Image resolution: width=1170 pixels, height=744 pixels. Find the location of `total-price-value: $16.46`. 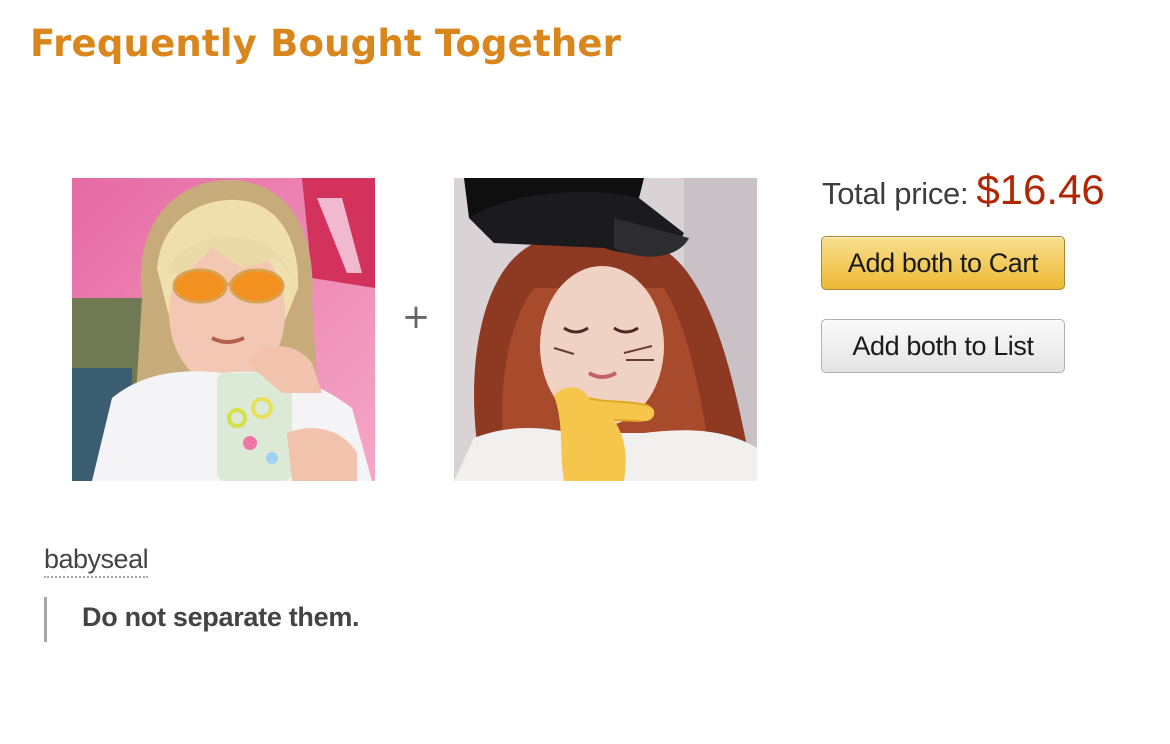

total-price-value: $16.46 is located at coordinates (1040, 189).